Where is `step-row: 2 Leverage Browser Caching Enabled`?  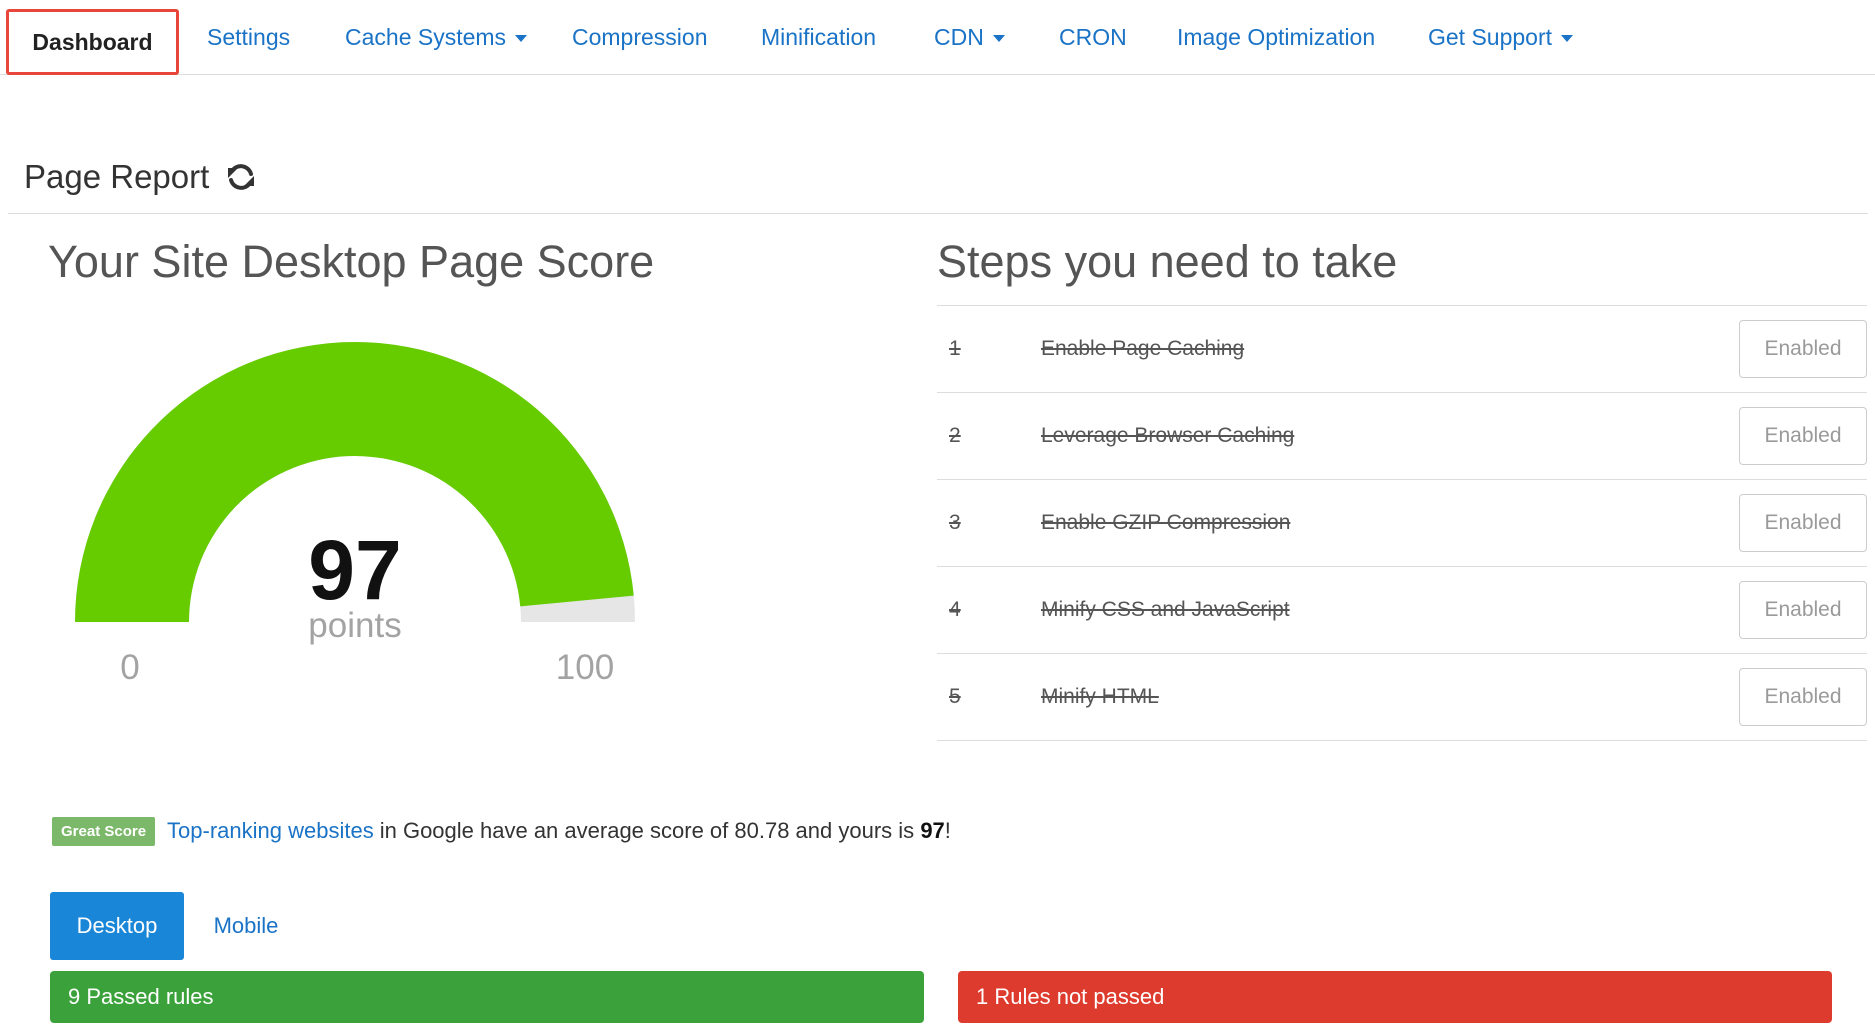
step-row: 2 Leverage Browser Caching Enabled is located at coordinates (1402, 436).